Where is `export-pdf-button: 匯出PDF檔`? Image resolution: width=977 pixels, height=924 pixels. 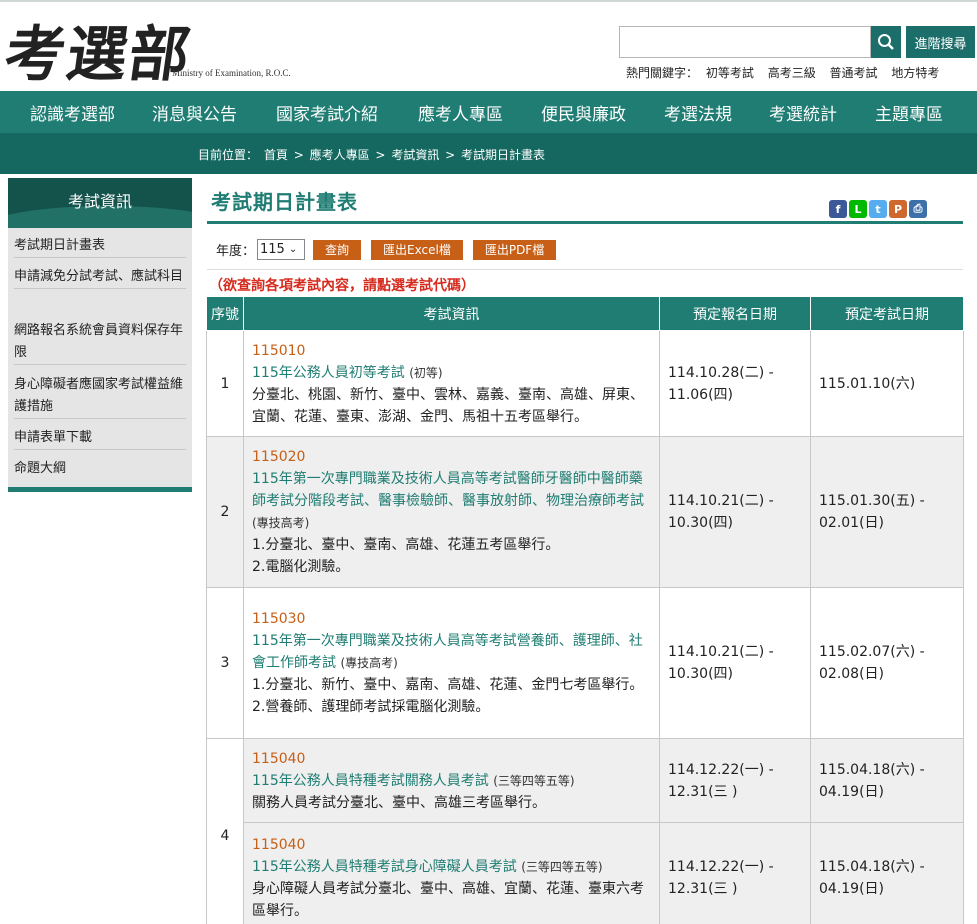
export-pdf-button: 匯出PDF檔 is located at coordinates (514, 249).